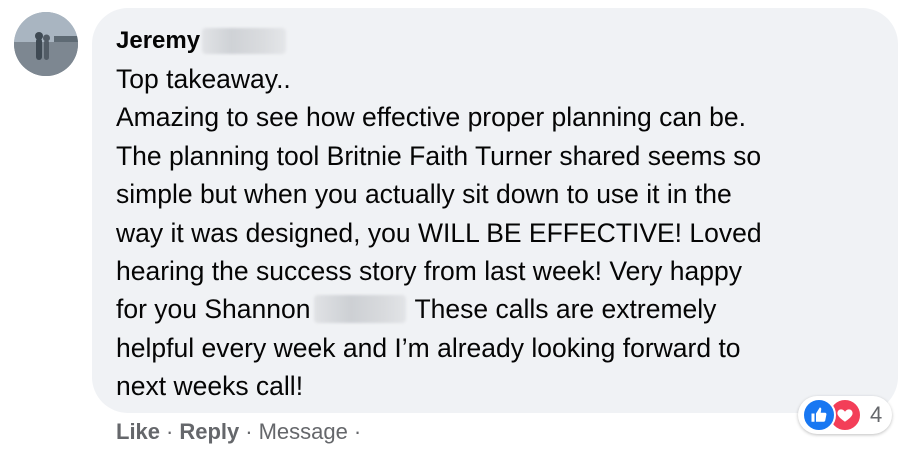 This screenshot has width=902, height=451. Describe the element at coordinates (210, 386) in the screenshot. I see `comment-line: next weeks call!` at that location.